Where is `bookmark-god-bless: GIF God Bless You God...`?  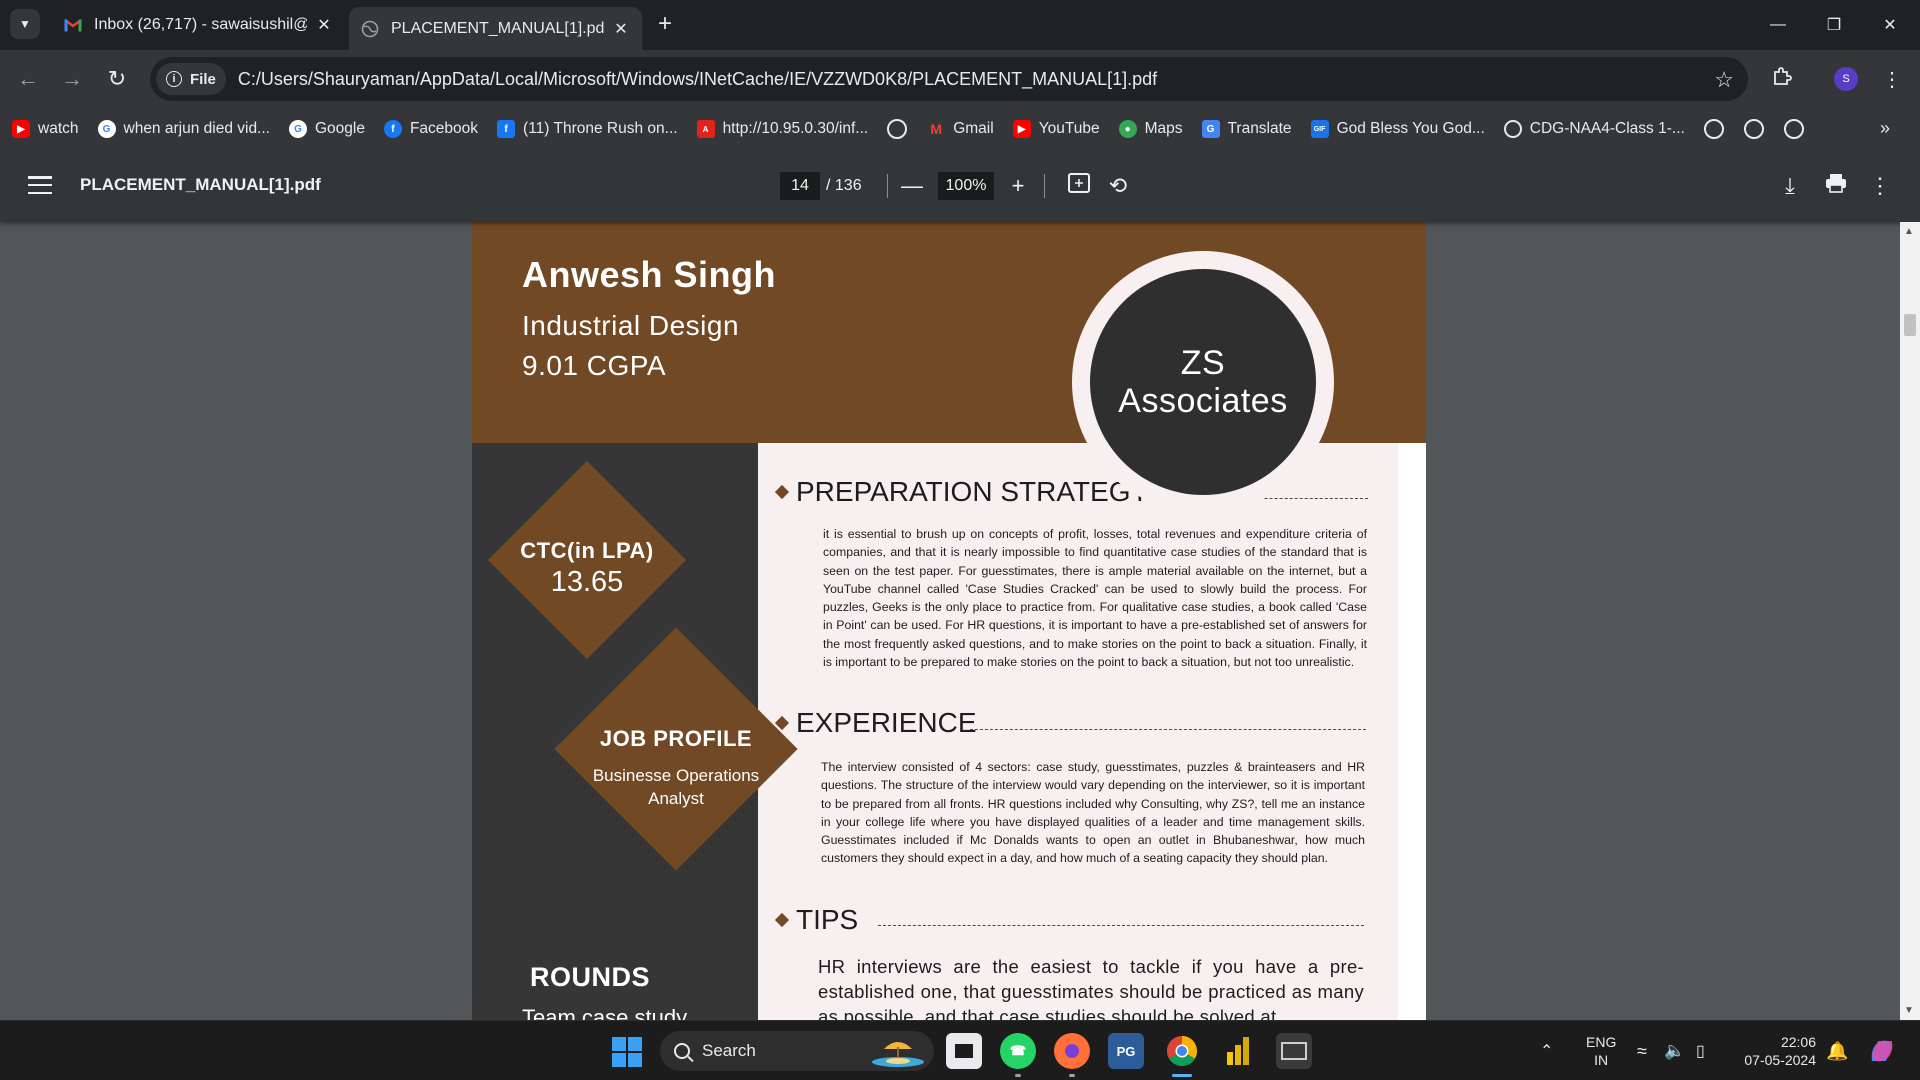
bookmark-god-bless: GIF God Bless You God... is located at coordinates (1397, 129).